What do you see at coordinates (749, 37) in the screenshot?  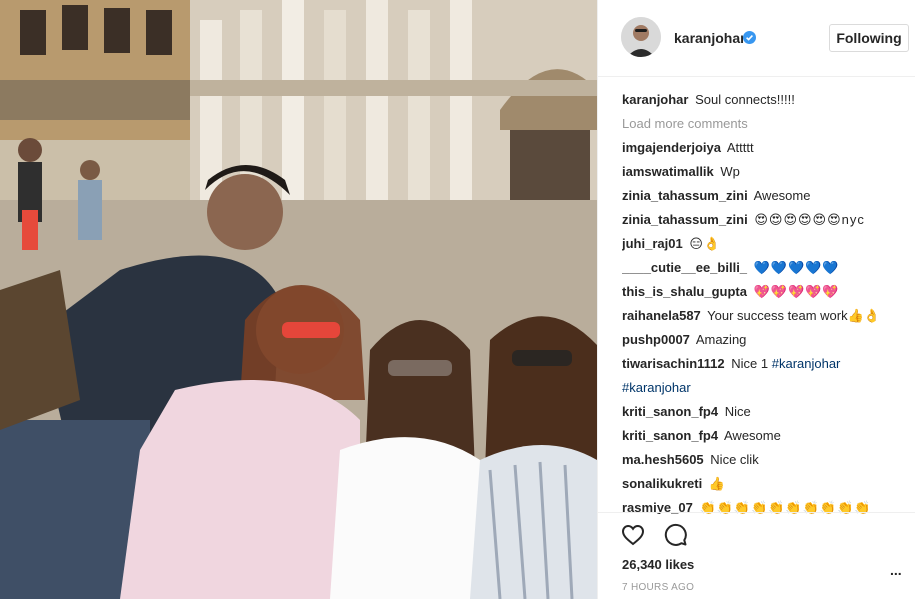 I see `verified-badge-icon` at bounding box center [749, 37].